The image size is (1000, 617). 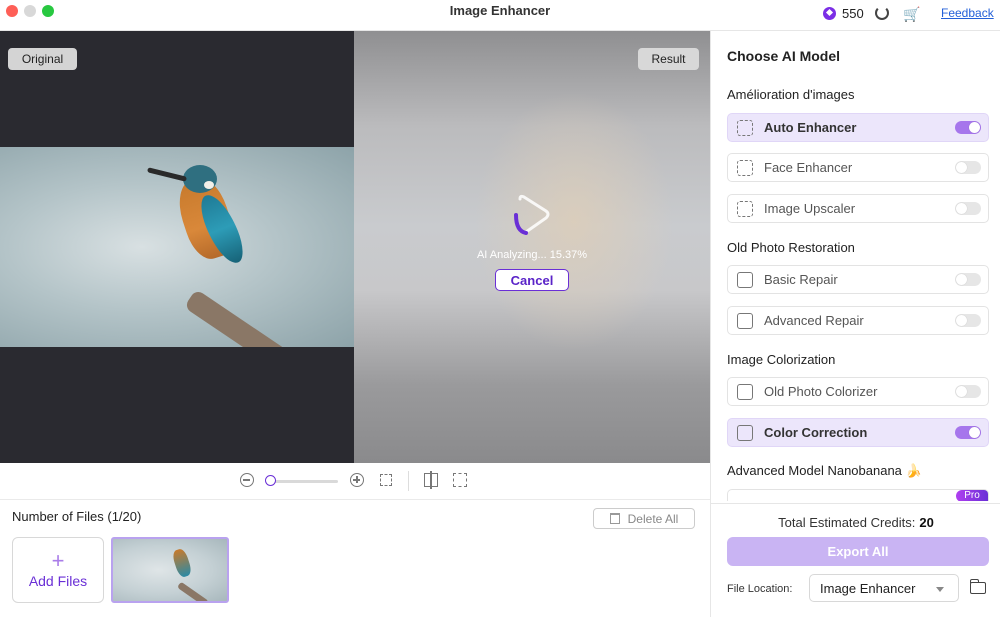 I want to click on side-by-side-icon, so click(x=460, y=480).